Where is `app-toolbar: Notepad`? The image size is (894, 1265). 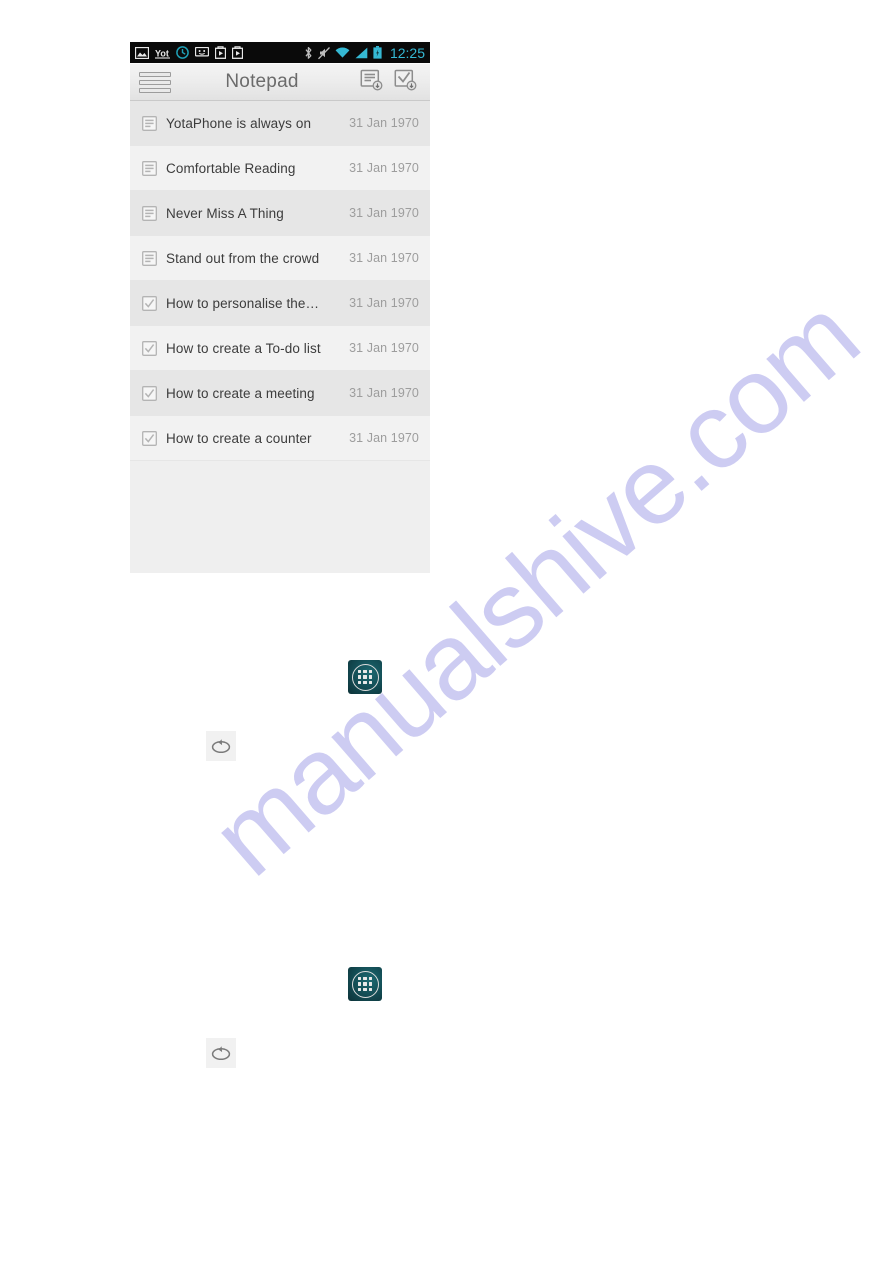
app-toolbar: Notepad is located at coordinates (280, 82).